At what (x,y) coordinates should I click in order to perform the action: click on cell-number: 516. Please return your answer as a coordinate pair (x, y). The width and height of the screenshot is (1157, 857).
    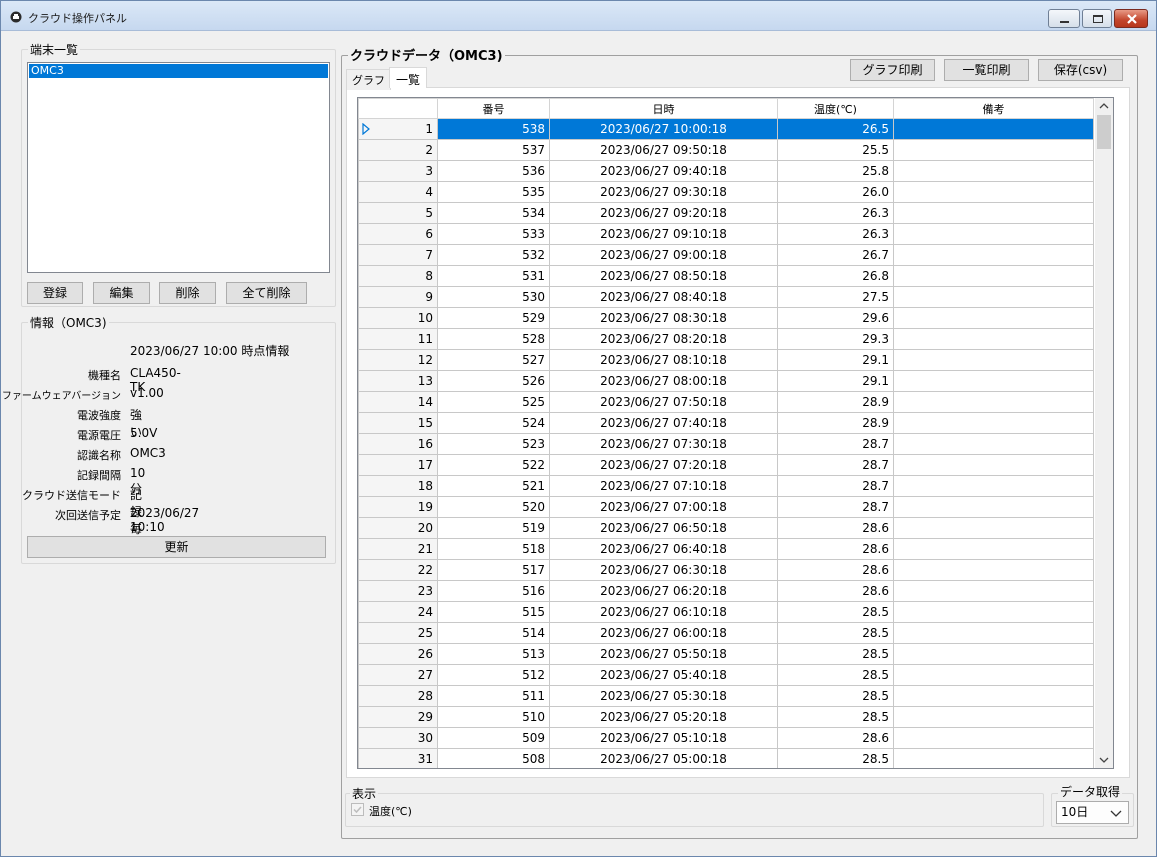
    Looking at the image, I should click on (493, 591).